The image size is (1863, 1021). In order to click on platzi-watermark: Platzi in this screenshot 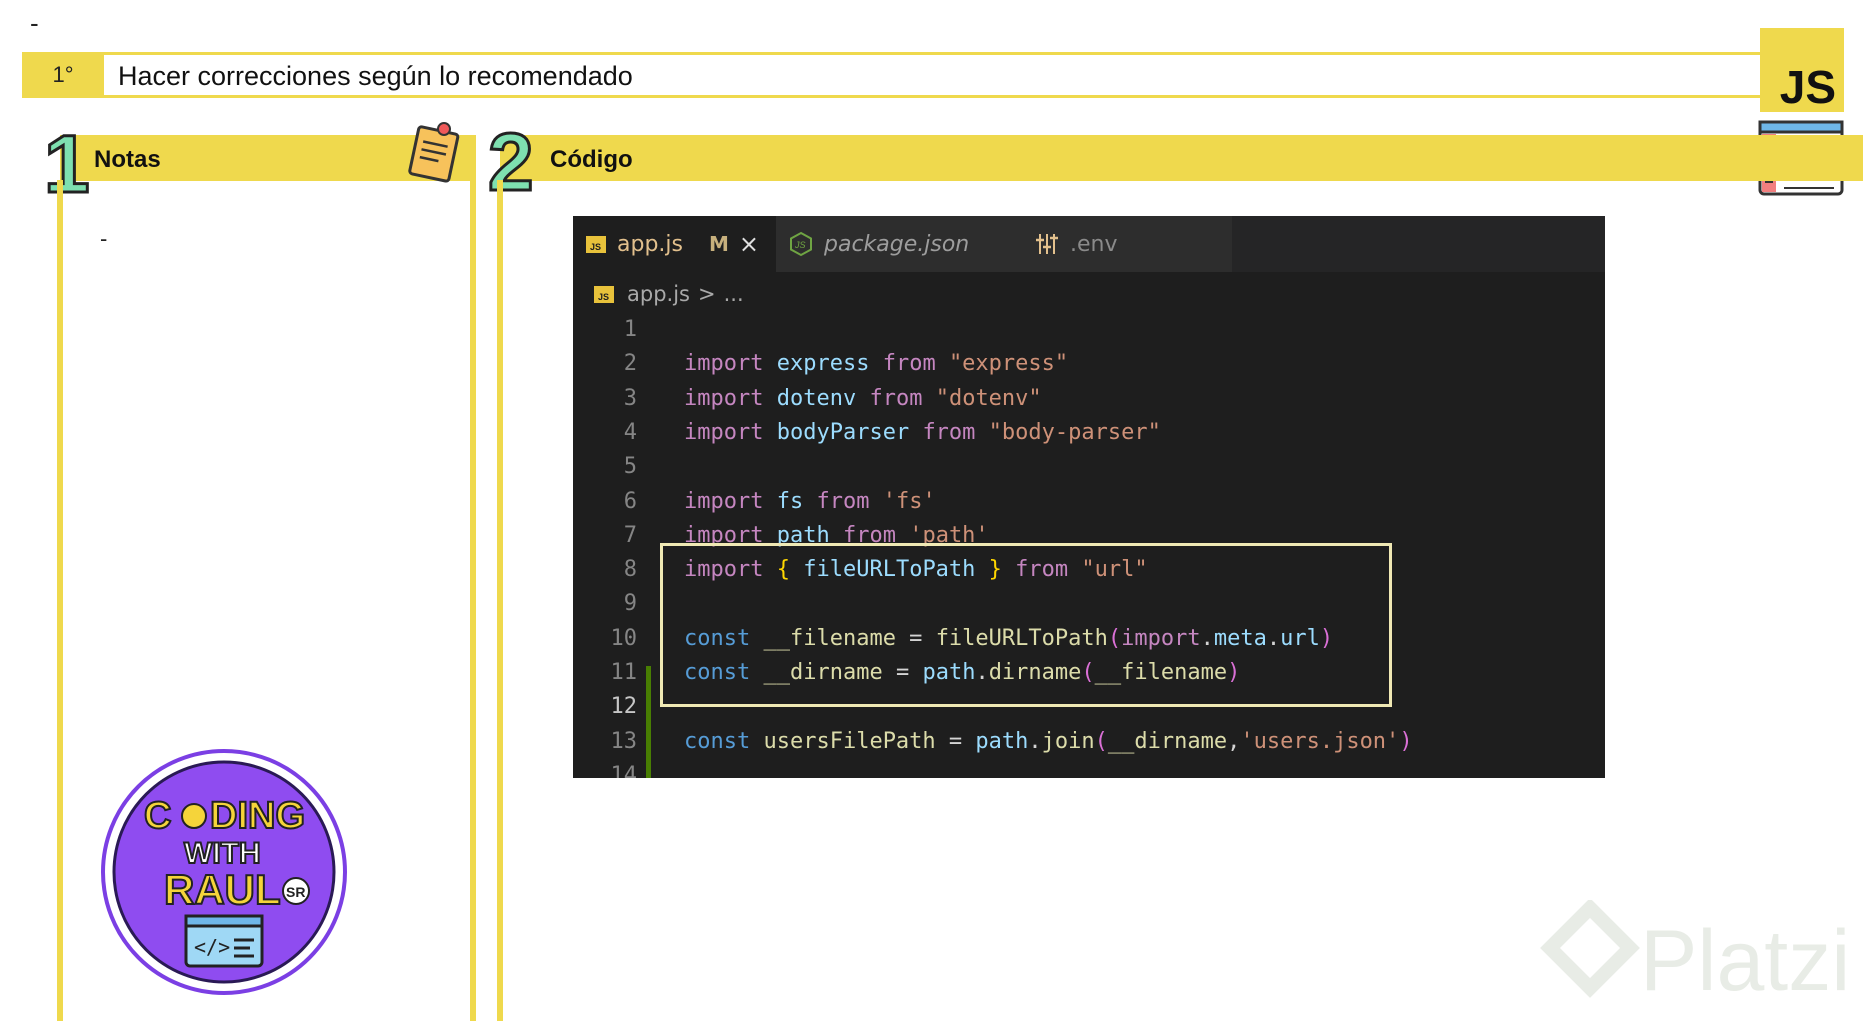, I will do `click(1745, 961)`.